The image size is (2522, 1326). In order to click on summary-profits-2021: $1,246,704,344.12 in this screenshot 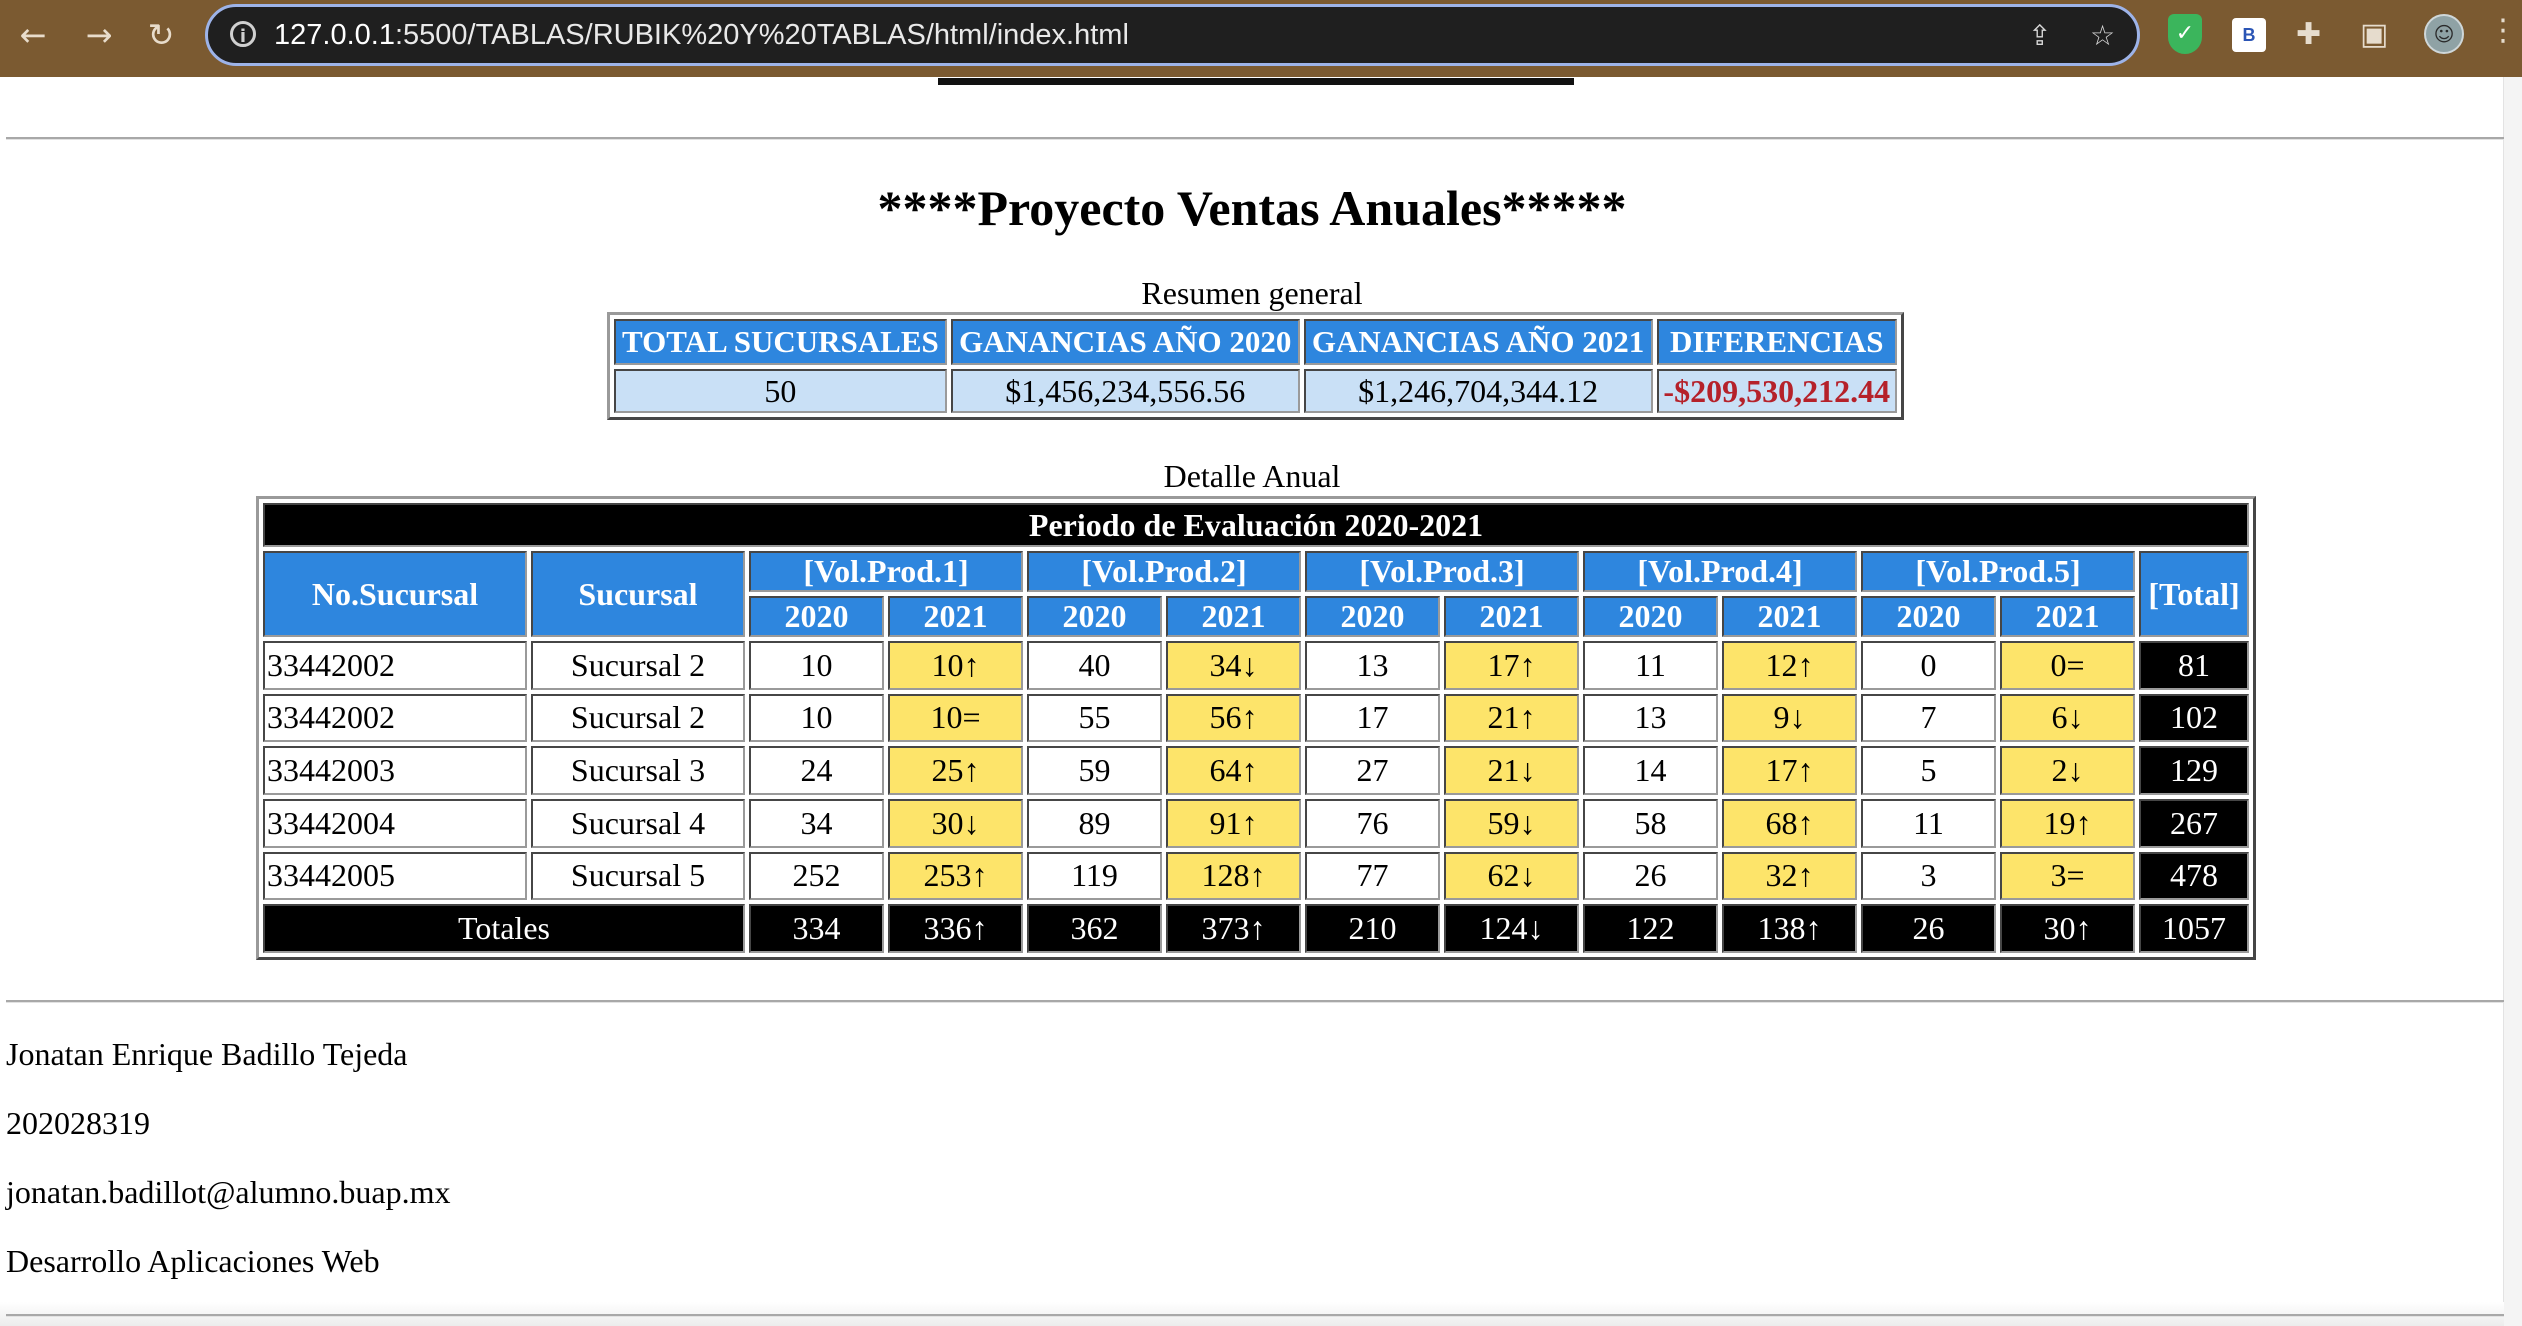, I will do `click(1478, 391)`.